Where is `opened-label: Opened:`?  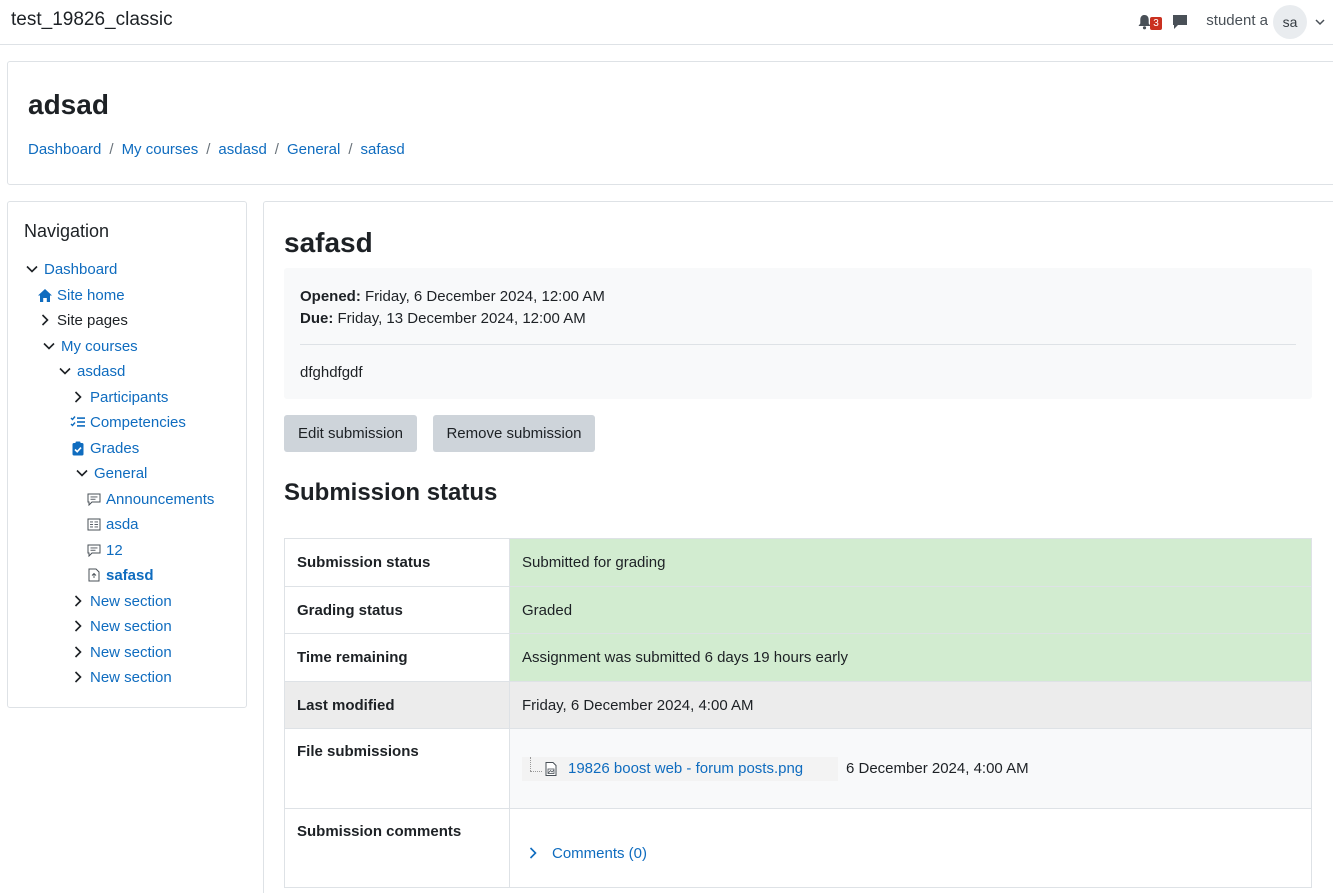
opened-label: Opened: is located at coordinates (330, 296).